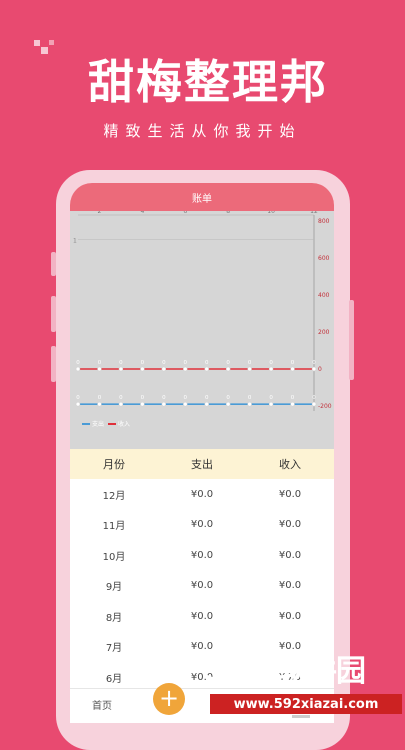 This screenshot has height=750, width=405. Describe the element at coordinates (202, 131) in the screenshot. I see `hero-subtitle: 精致生活从你我开始` at that location.